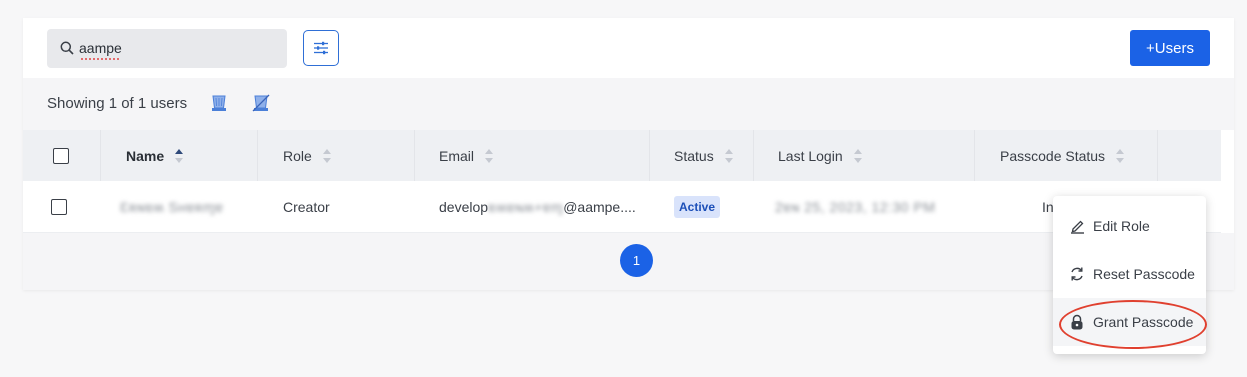 This screenshot has width=1247, height=377. I want to click on column-header-status: Status, so click(704, 155).